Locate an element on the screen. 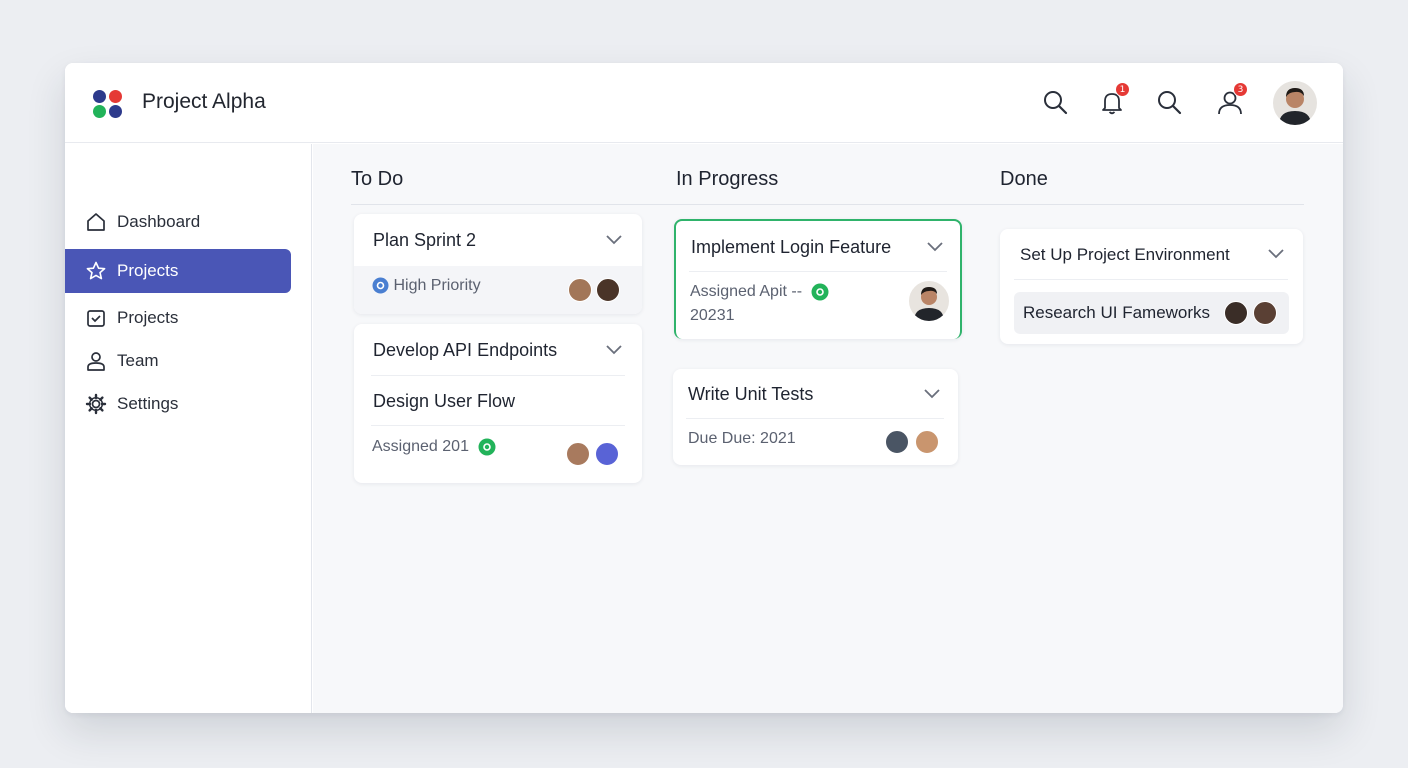 Image resolution: width=1408 pixels, height=768 pixels. task-card-write-unit-tests: Write Unit Tests Due Due: 2021 is located at coordinates (815, 417).